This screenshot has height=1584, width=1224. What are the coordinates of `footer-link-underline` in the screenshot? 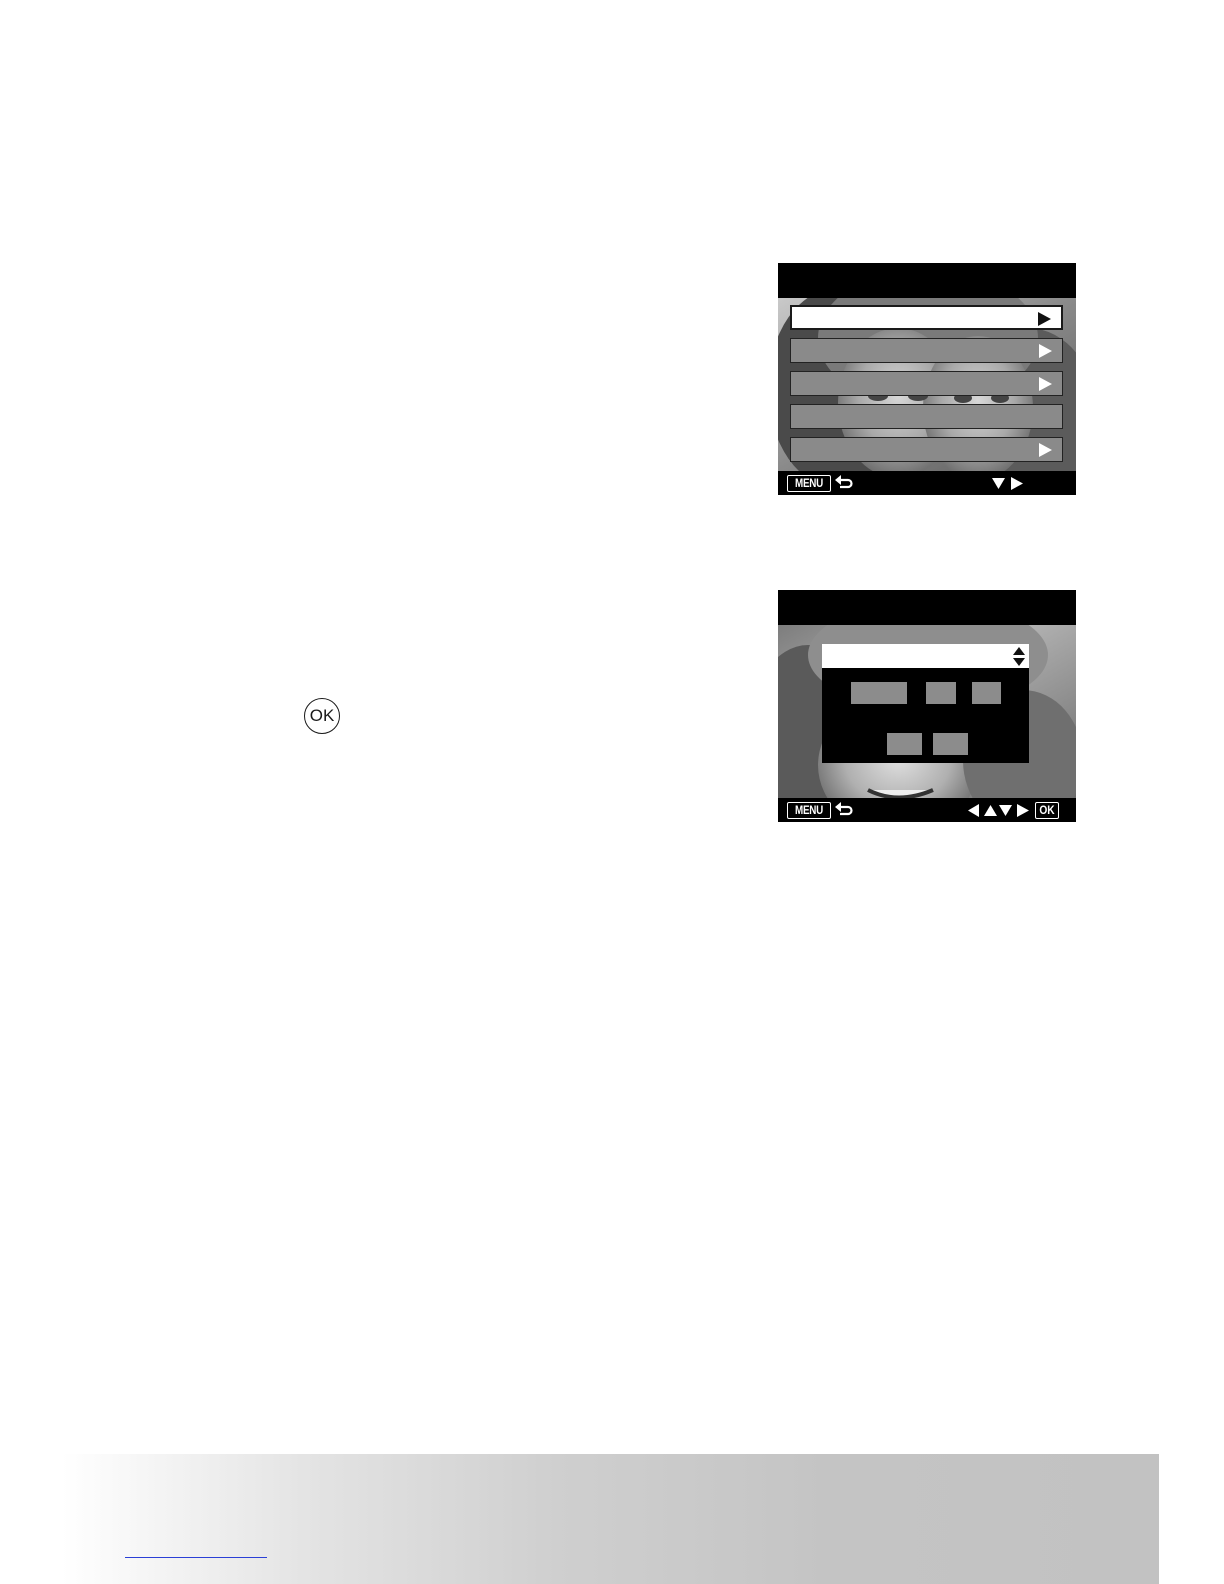 It's located at (196, 1557).